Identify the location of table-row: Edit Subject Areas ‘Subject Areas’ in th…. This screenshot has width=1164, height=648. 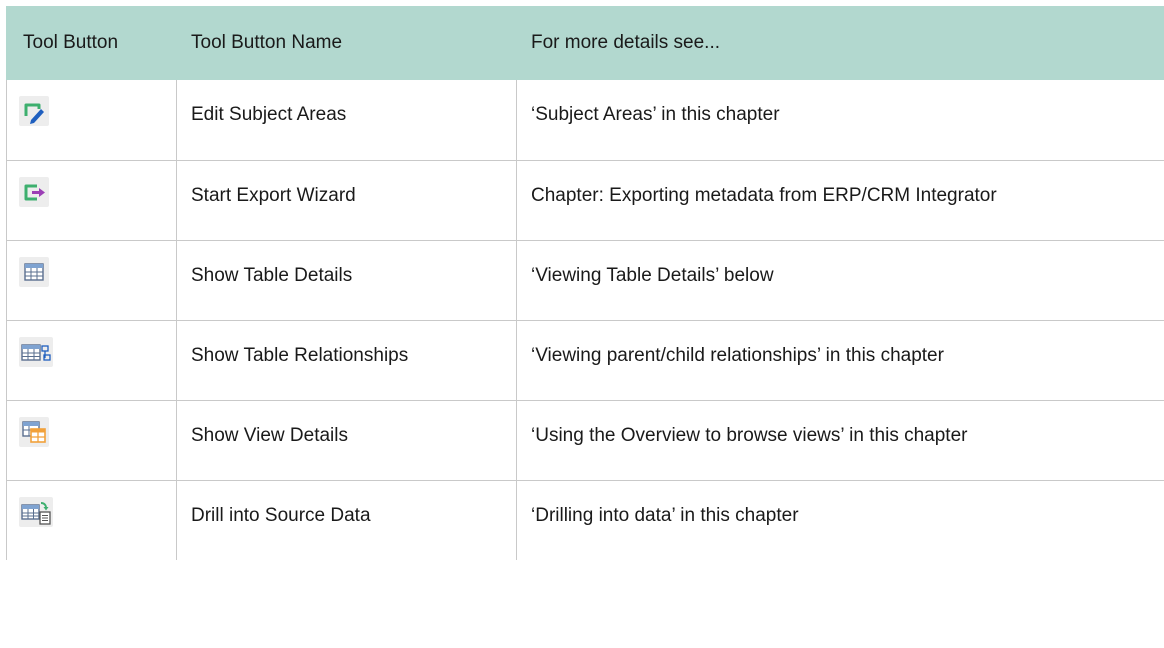
(585, 120).